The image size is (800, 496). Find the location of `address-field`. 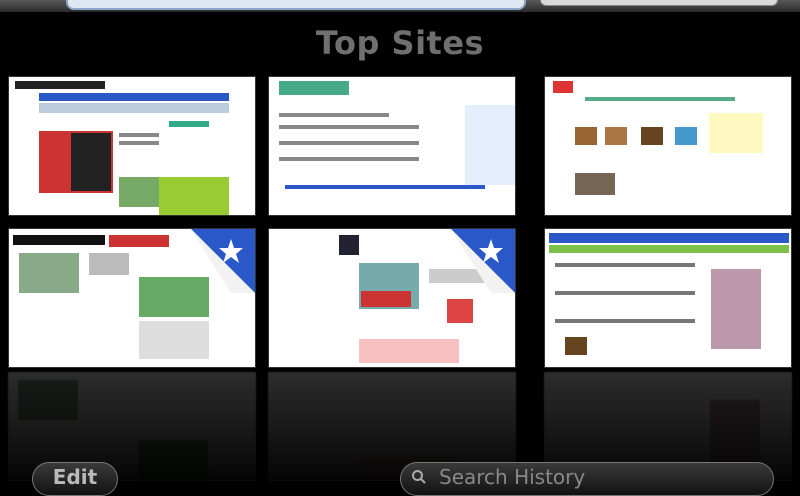

address-field is located at coordinates (296, 5).